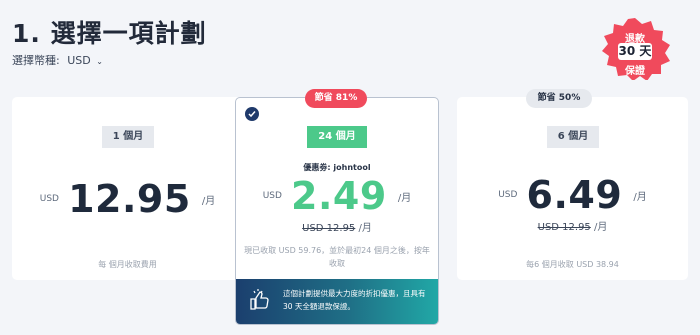  I want to click on save-badge-50: 節省 50%, so click(559, 98).